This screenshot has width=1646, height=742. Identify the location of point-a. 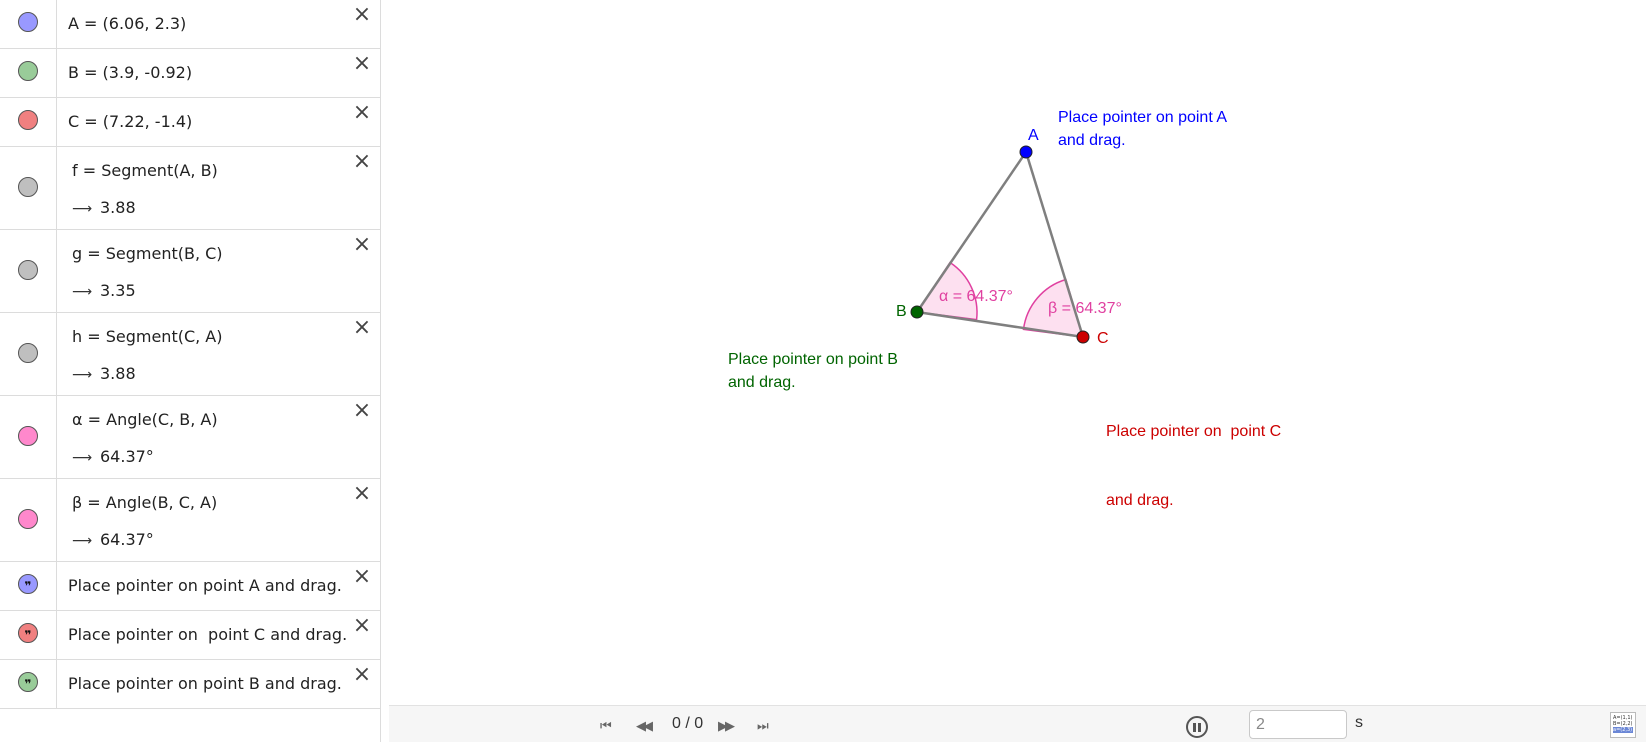
(1026, 152).